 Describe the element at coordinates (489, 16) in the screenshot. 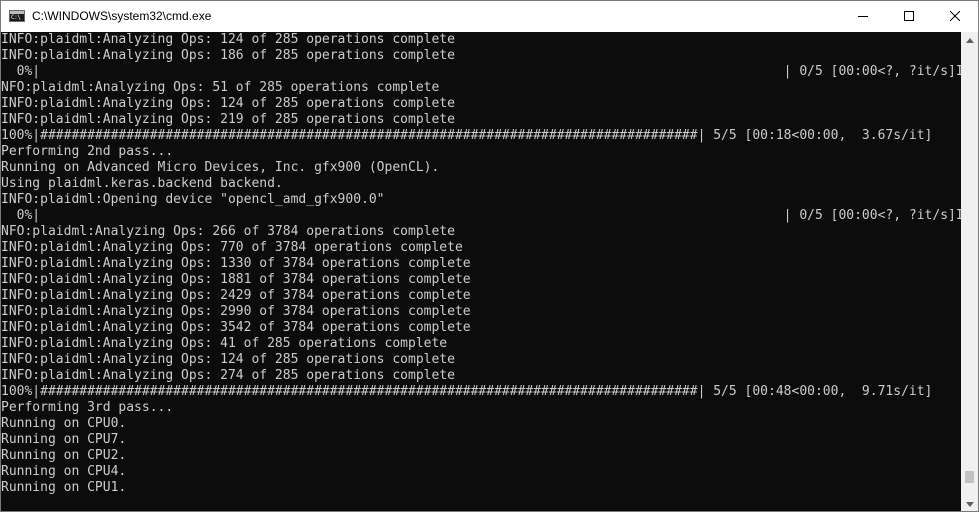

I see `title-bar: C:\ C:\WINDOWS\system32\cmd.exe` at that location.